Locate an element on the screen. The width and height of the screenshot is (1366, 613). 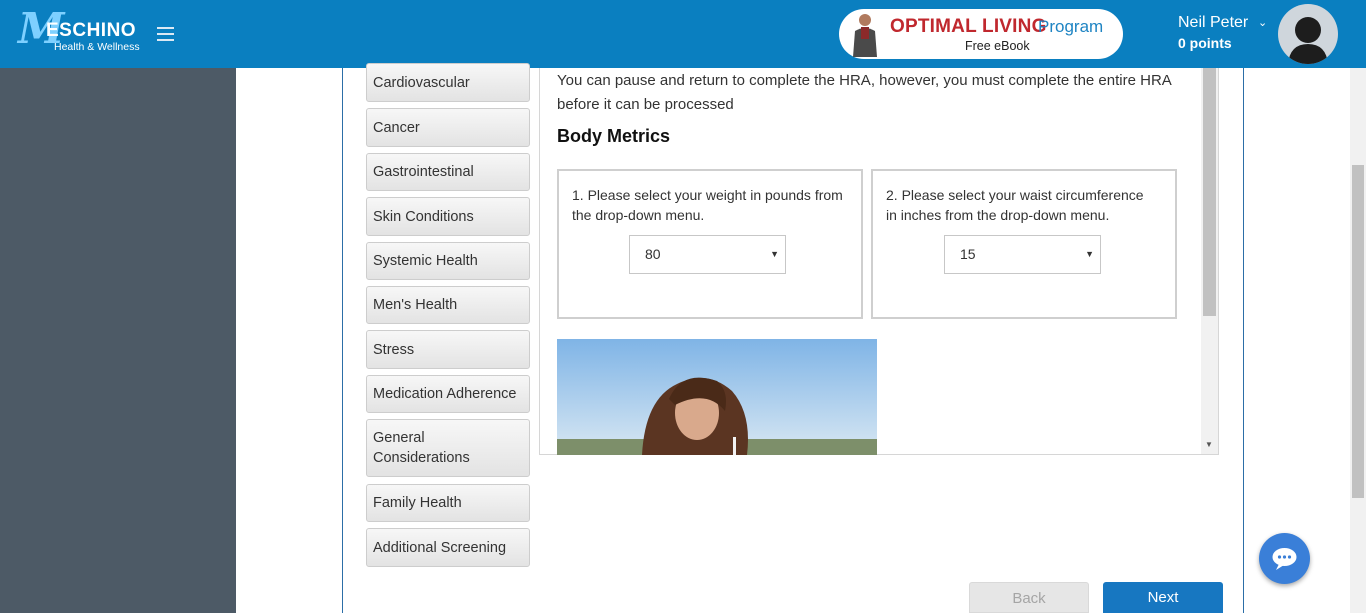
category-label: Gastrointestinal is located at coordinates (423, 172).